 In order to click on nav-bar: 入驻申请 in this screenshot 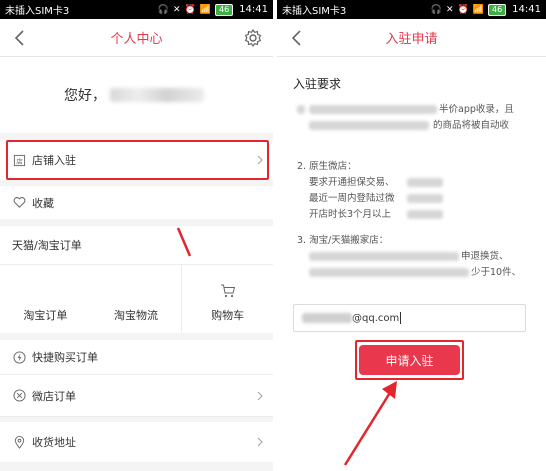, I will do `click(411, 38)`.